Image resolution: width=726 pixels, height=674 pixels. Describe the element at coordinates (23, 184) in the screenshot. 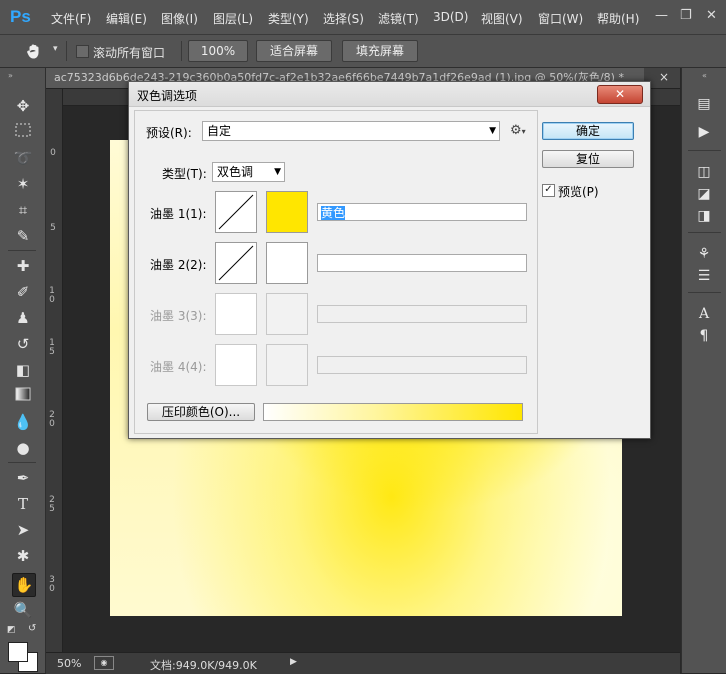

I see `magic-wand-icon: ✶` at that location.